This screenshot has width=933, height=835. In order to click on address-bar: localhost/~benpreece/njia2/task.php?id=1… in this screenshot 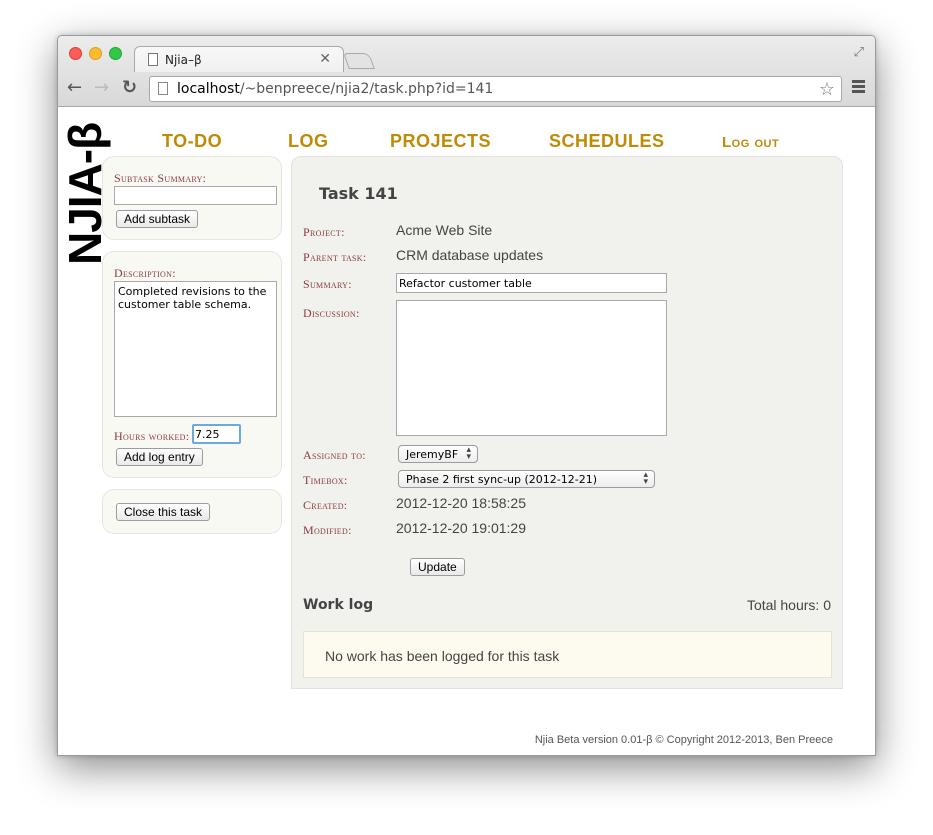, I will do `click(495, 89)`.